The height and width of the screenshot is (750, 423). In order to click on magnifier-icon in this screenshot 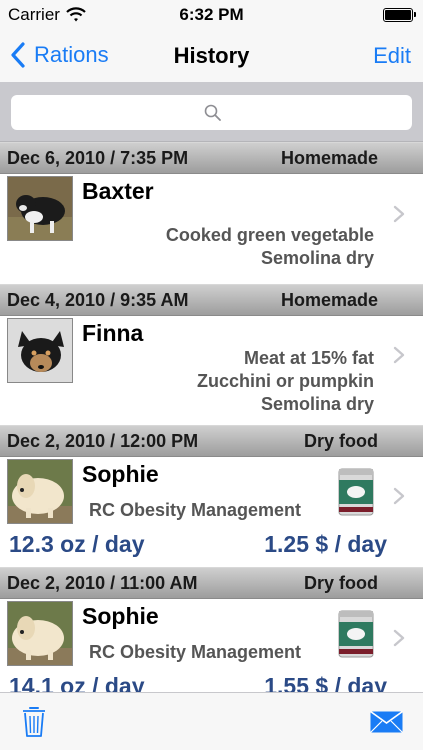, I will do `click(212, 112)`.